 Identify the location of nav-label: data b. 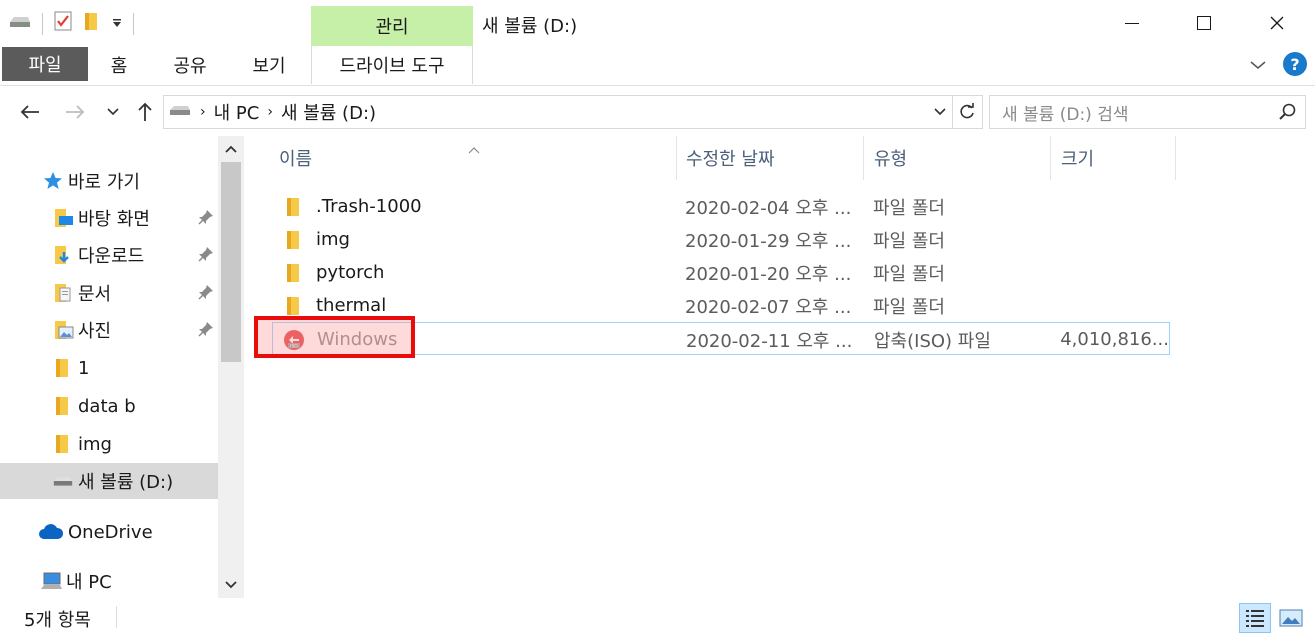
(107, 406).